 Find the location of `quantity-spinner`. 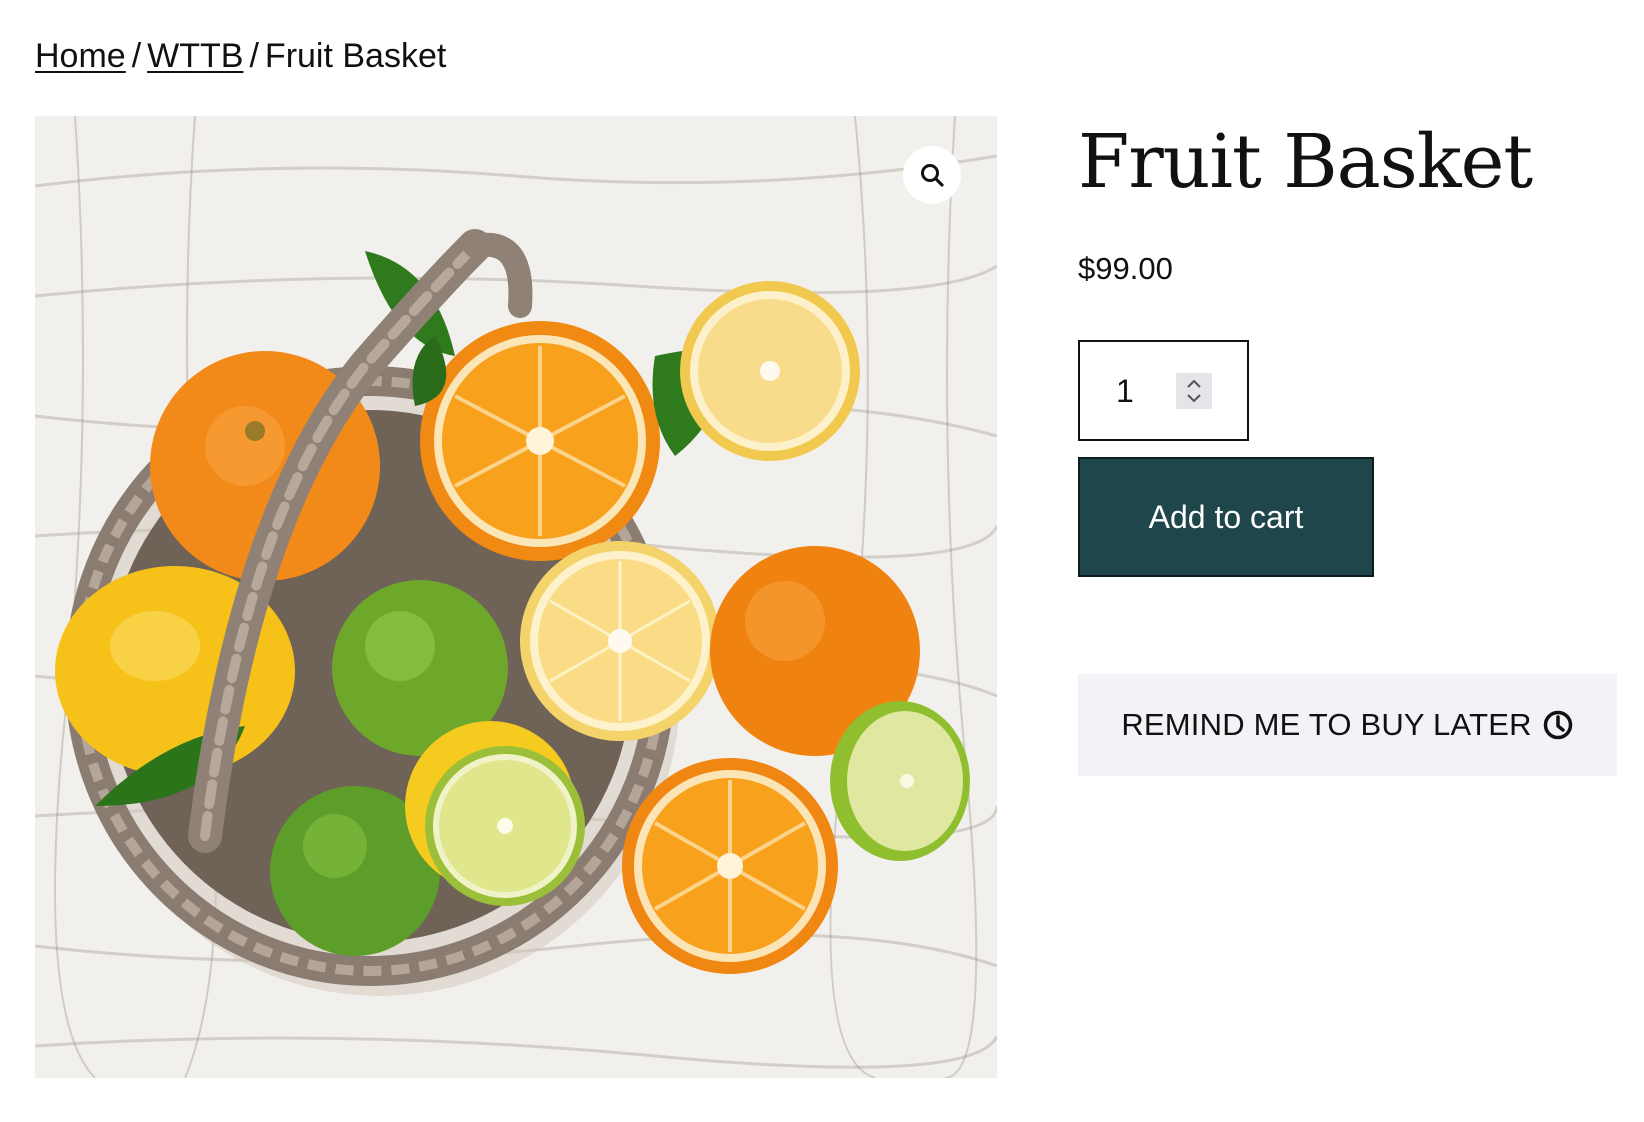

quantity-spinner is located at coordinates (1194, 391).